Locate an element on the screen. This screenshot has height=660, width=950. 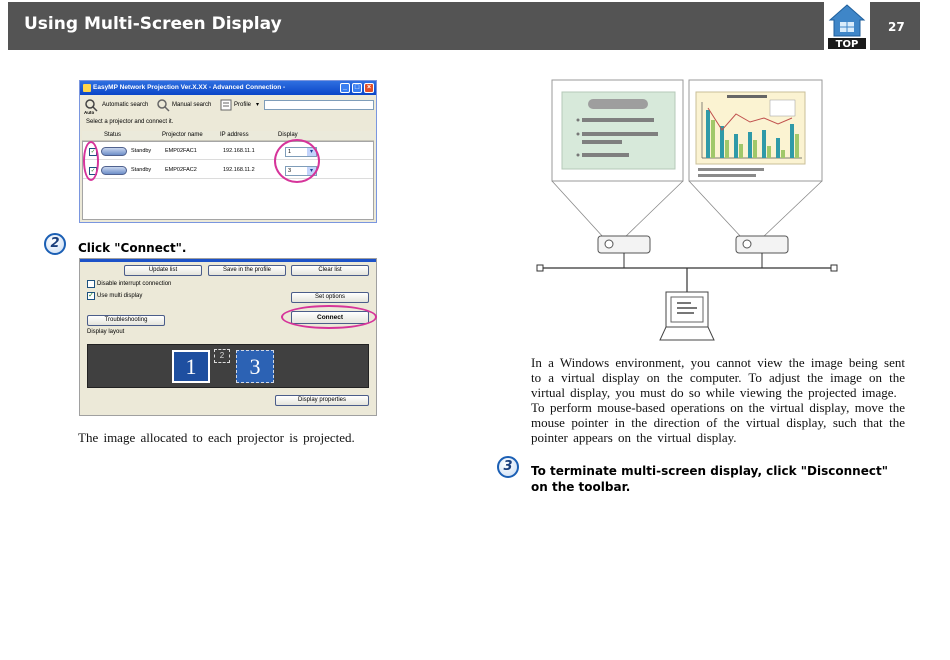
troubleshooting-button: Troubleshooting is located at coordinates (126, 320).